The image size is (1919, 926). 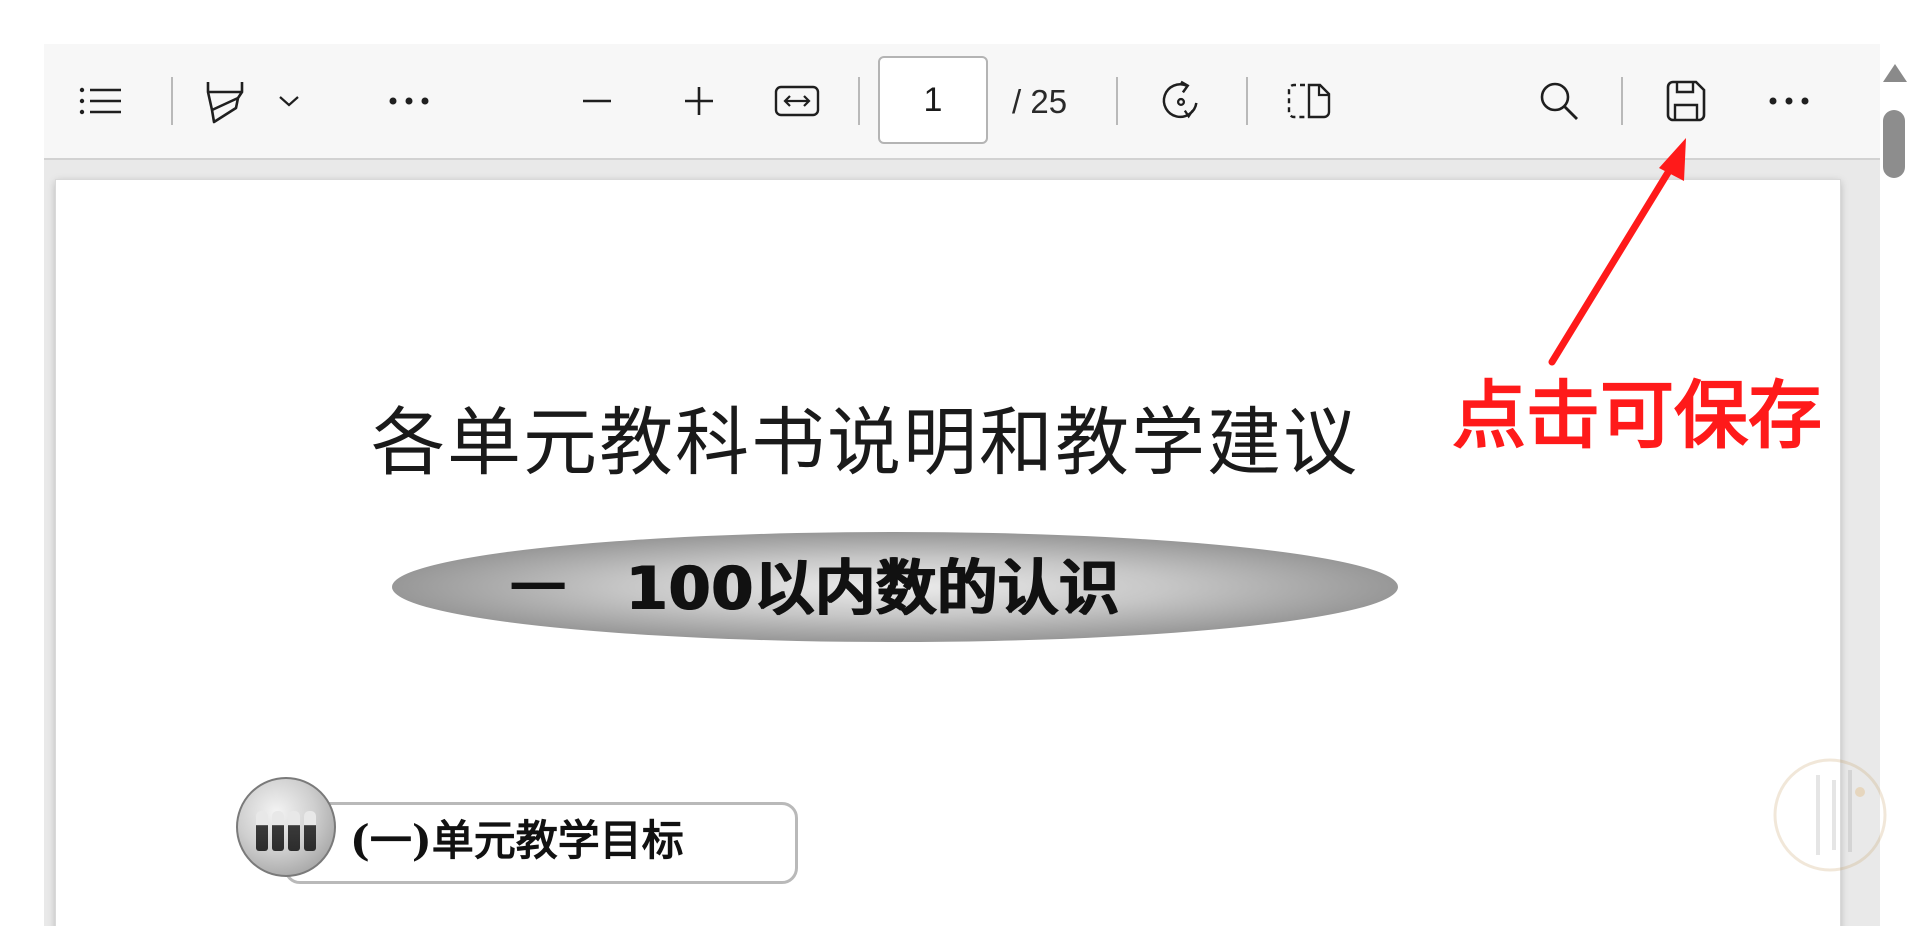 I want to click on contents-button, so click(x=101, y=101).